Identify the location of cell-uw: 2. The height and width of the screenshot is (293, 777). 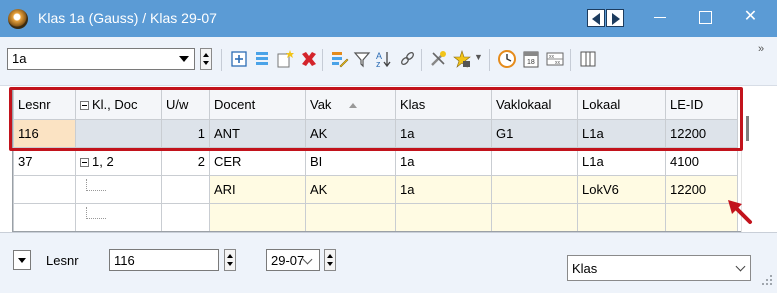
(185, 161).